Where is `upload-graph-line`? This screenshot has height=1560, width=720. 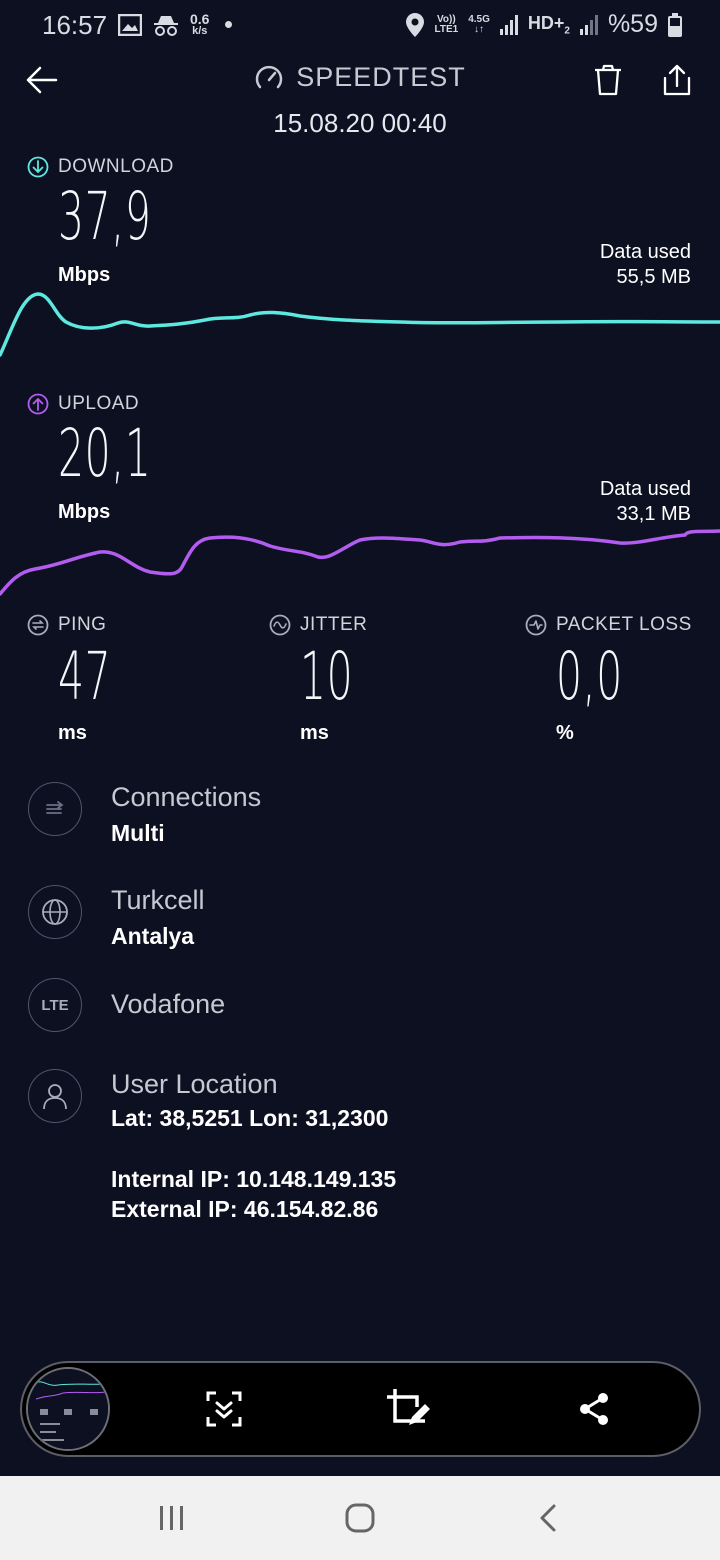
upload-graph-line is located at coordinates (360, 562).